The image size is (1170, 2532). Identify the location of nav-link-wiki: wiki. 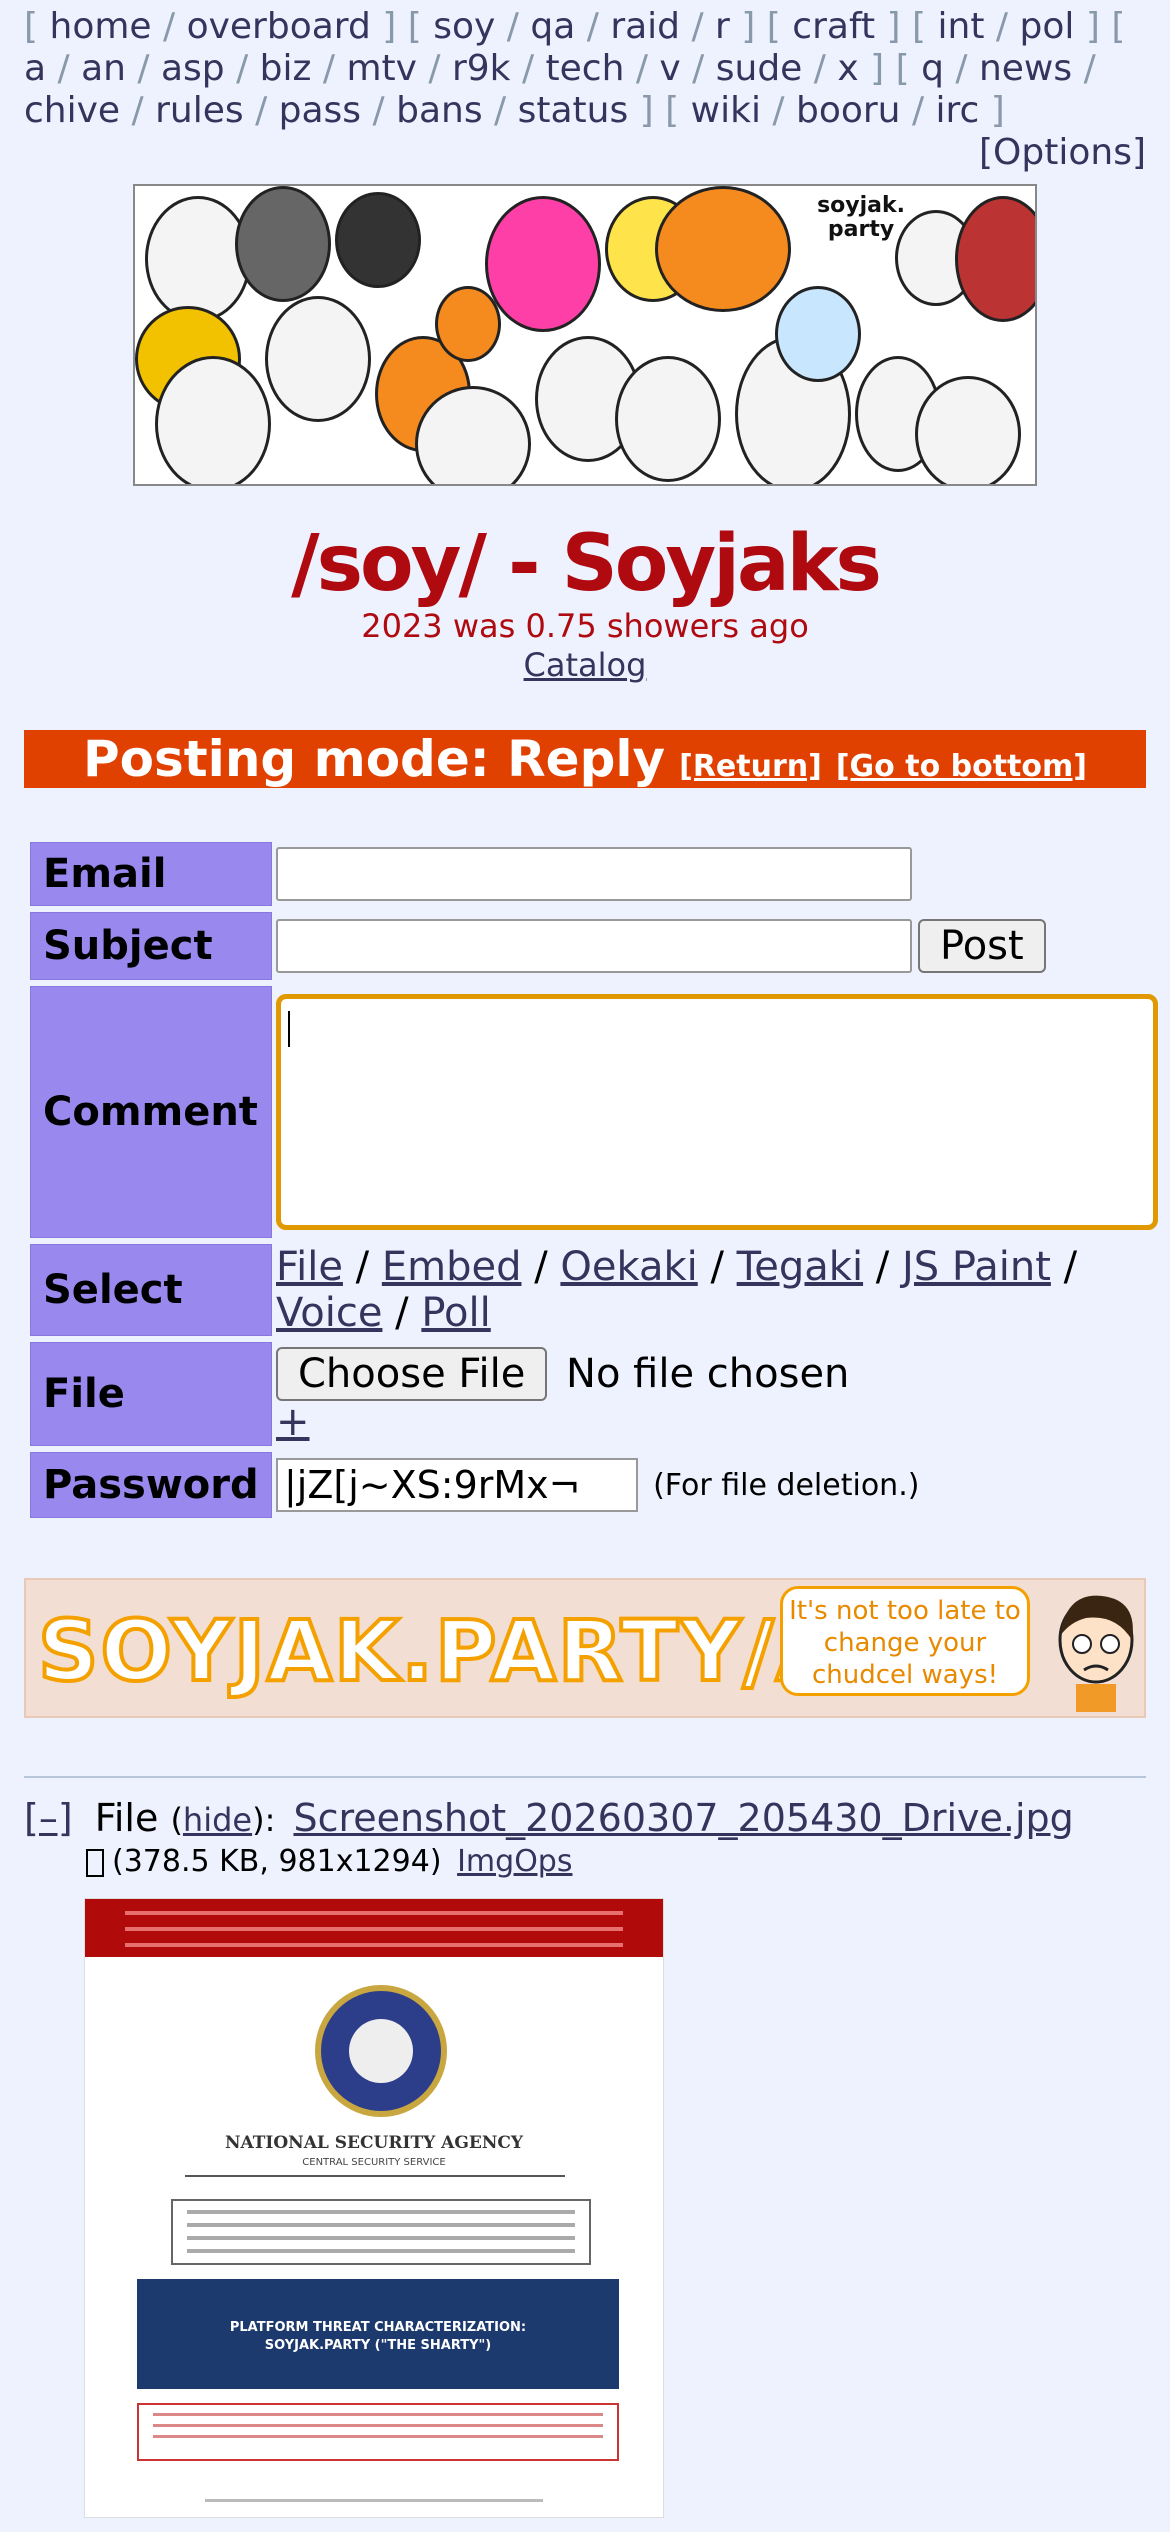
(726, 110).